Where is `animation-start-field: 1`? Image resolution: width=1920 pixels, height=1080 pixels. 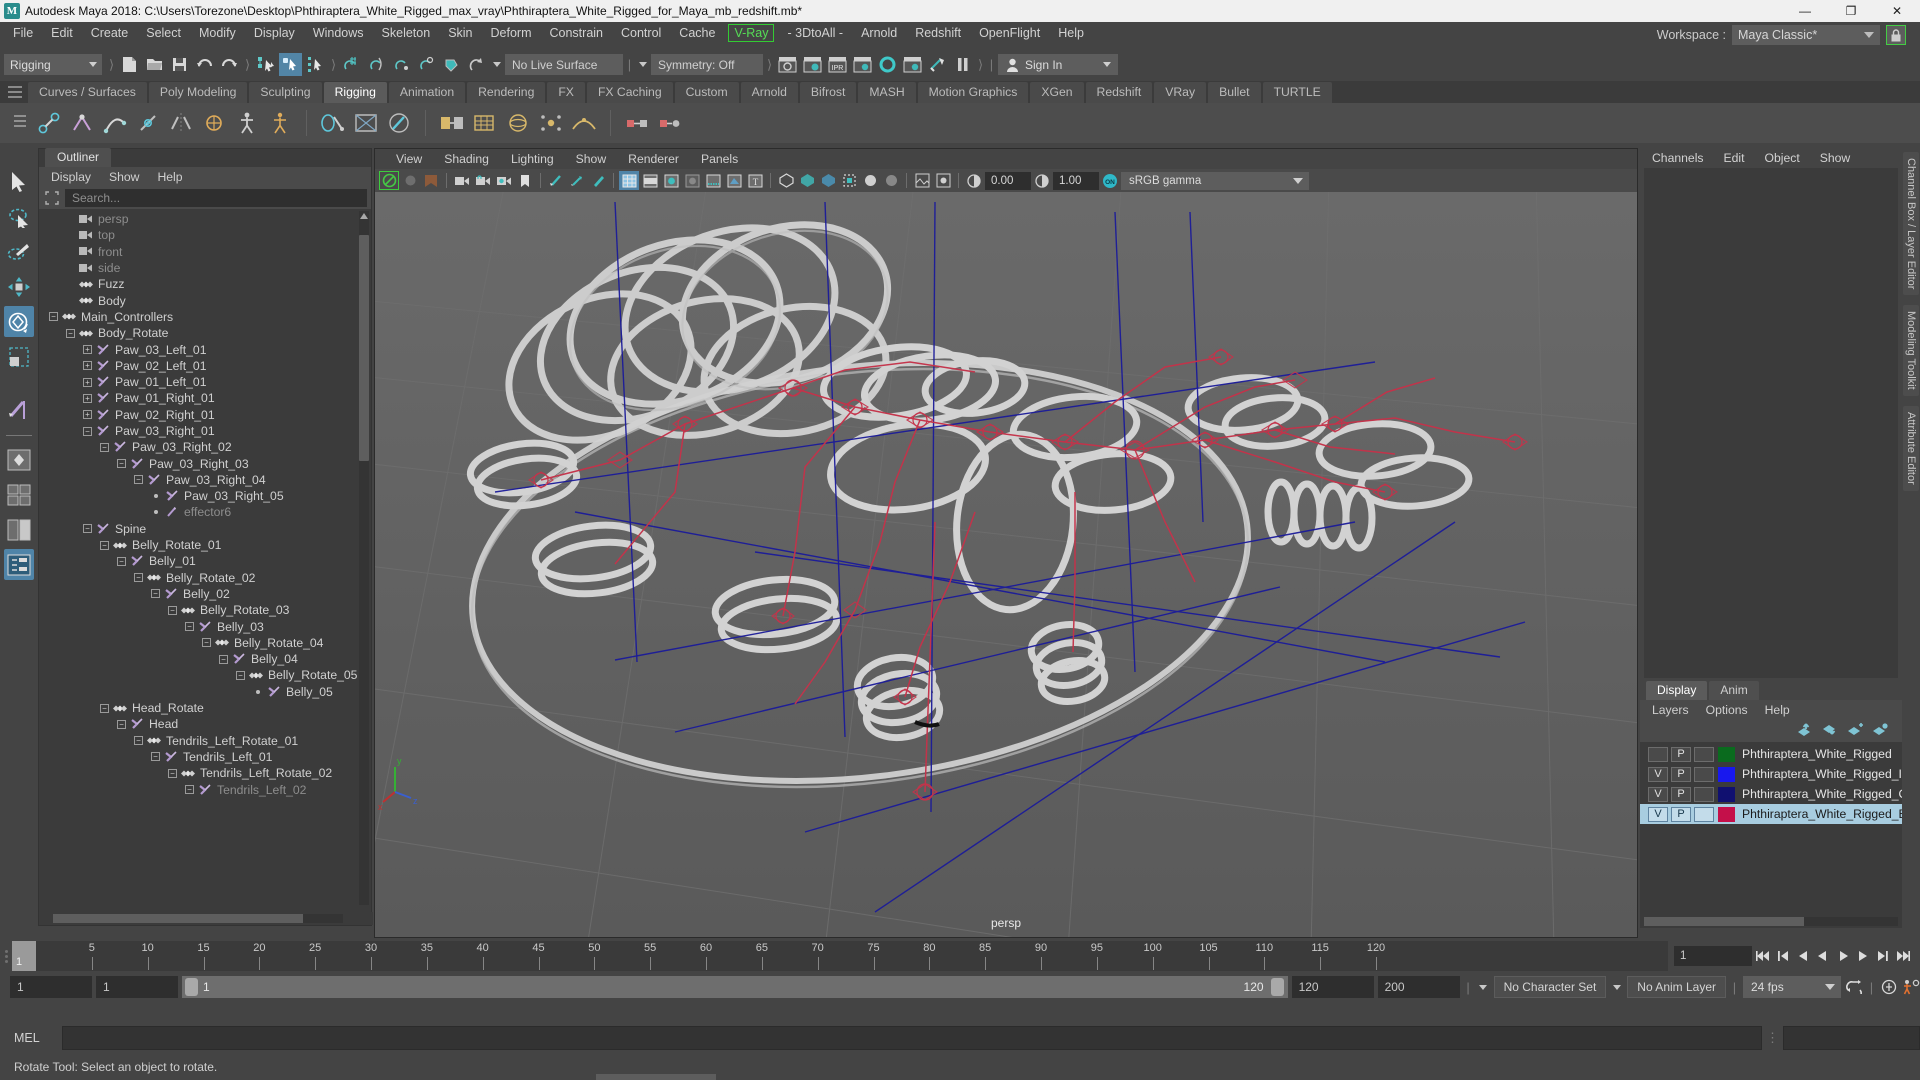 animation-start-field: 1 is located at coordinates (137, 987).